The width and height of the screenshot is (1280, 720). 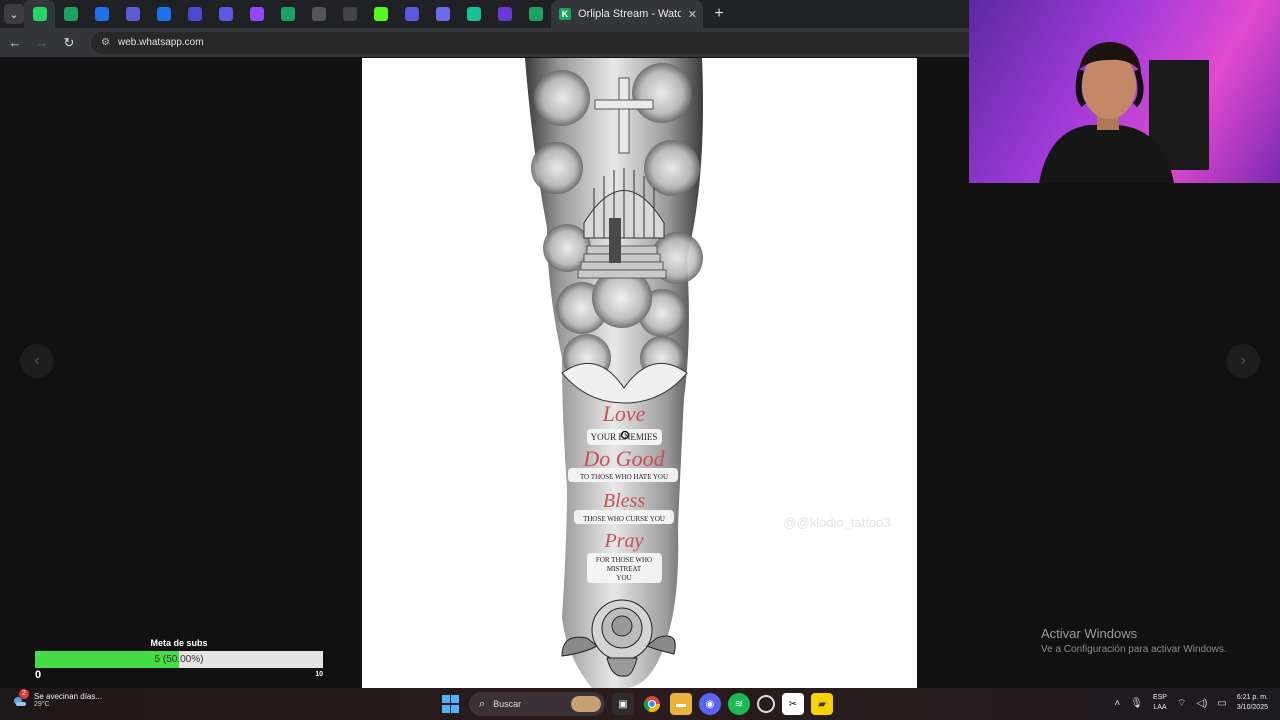 I want to click on new-tab-button: +, so click(x=719, y=14).